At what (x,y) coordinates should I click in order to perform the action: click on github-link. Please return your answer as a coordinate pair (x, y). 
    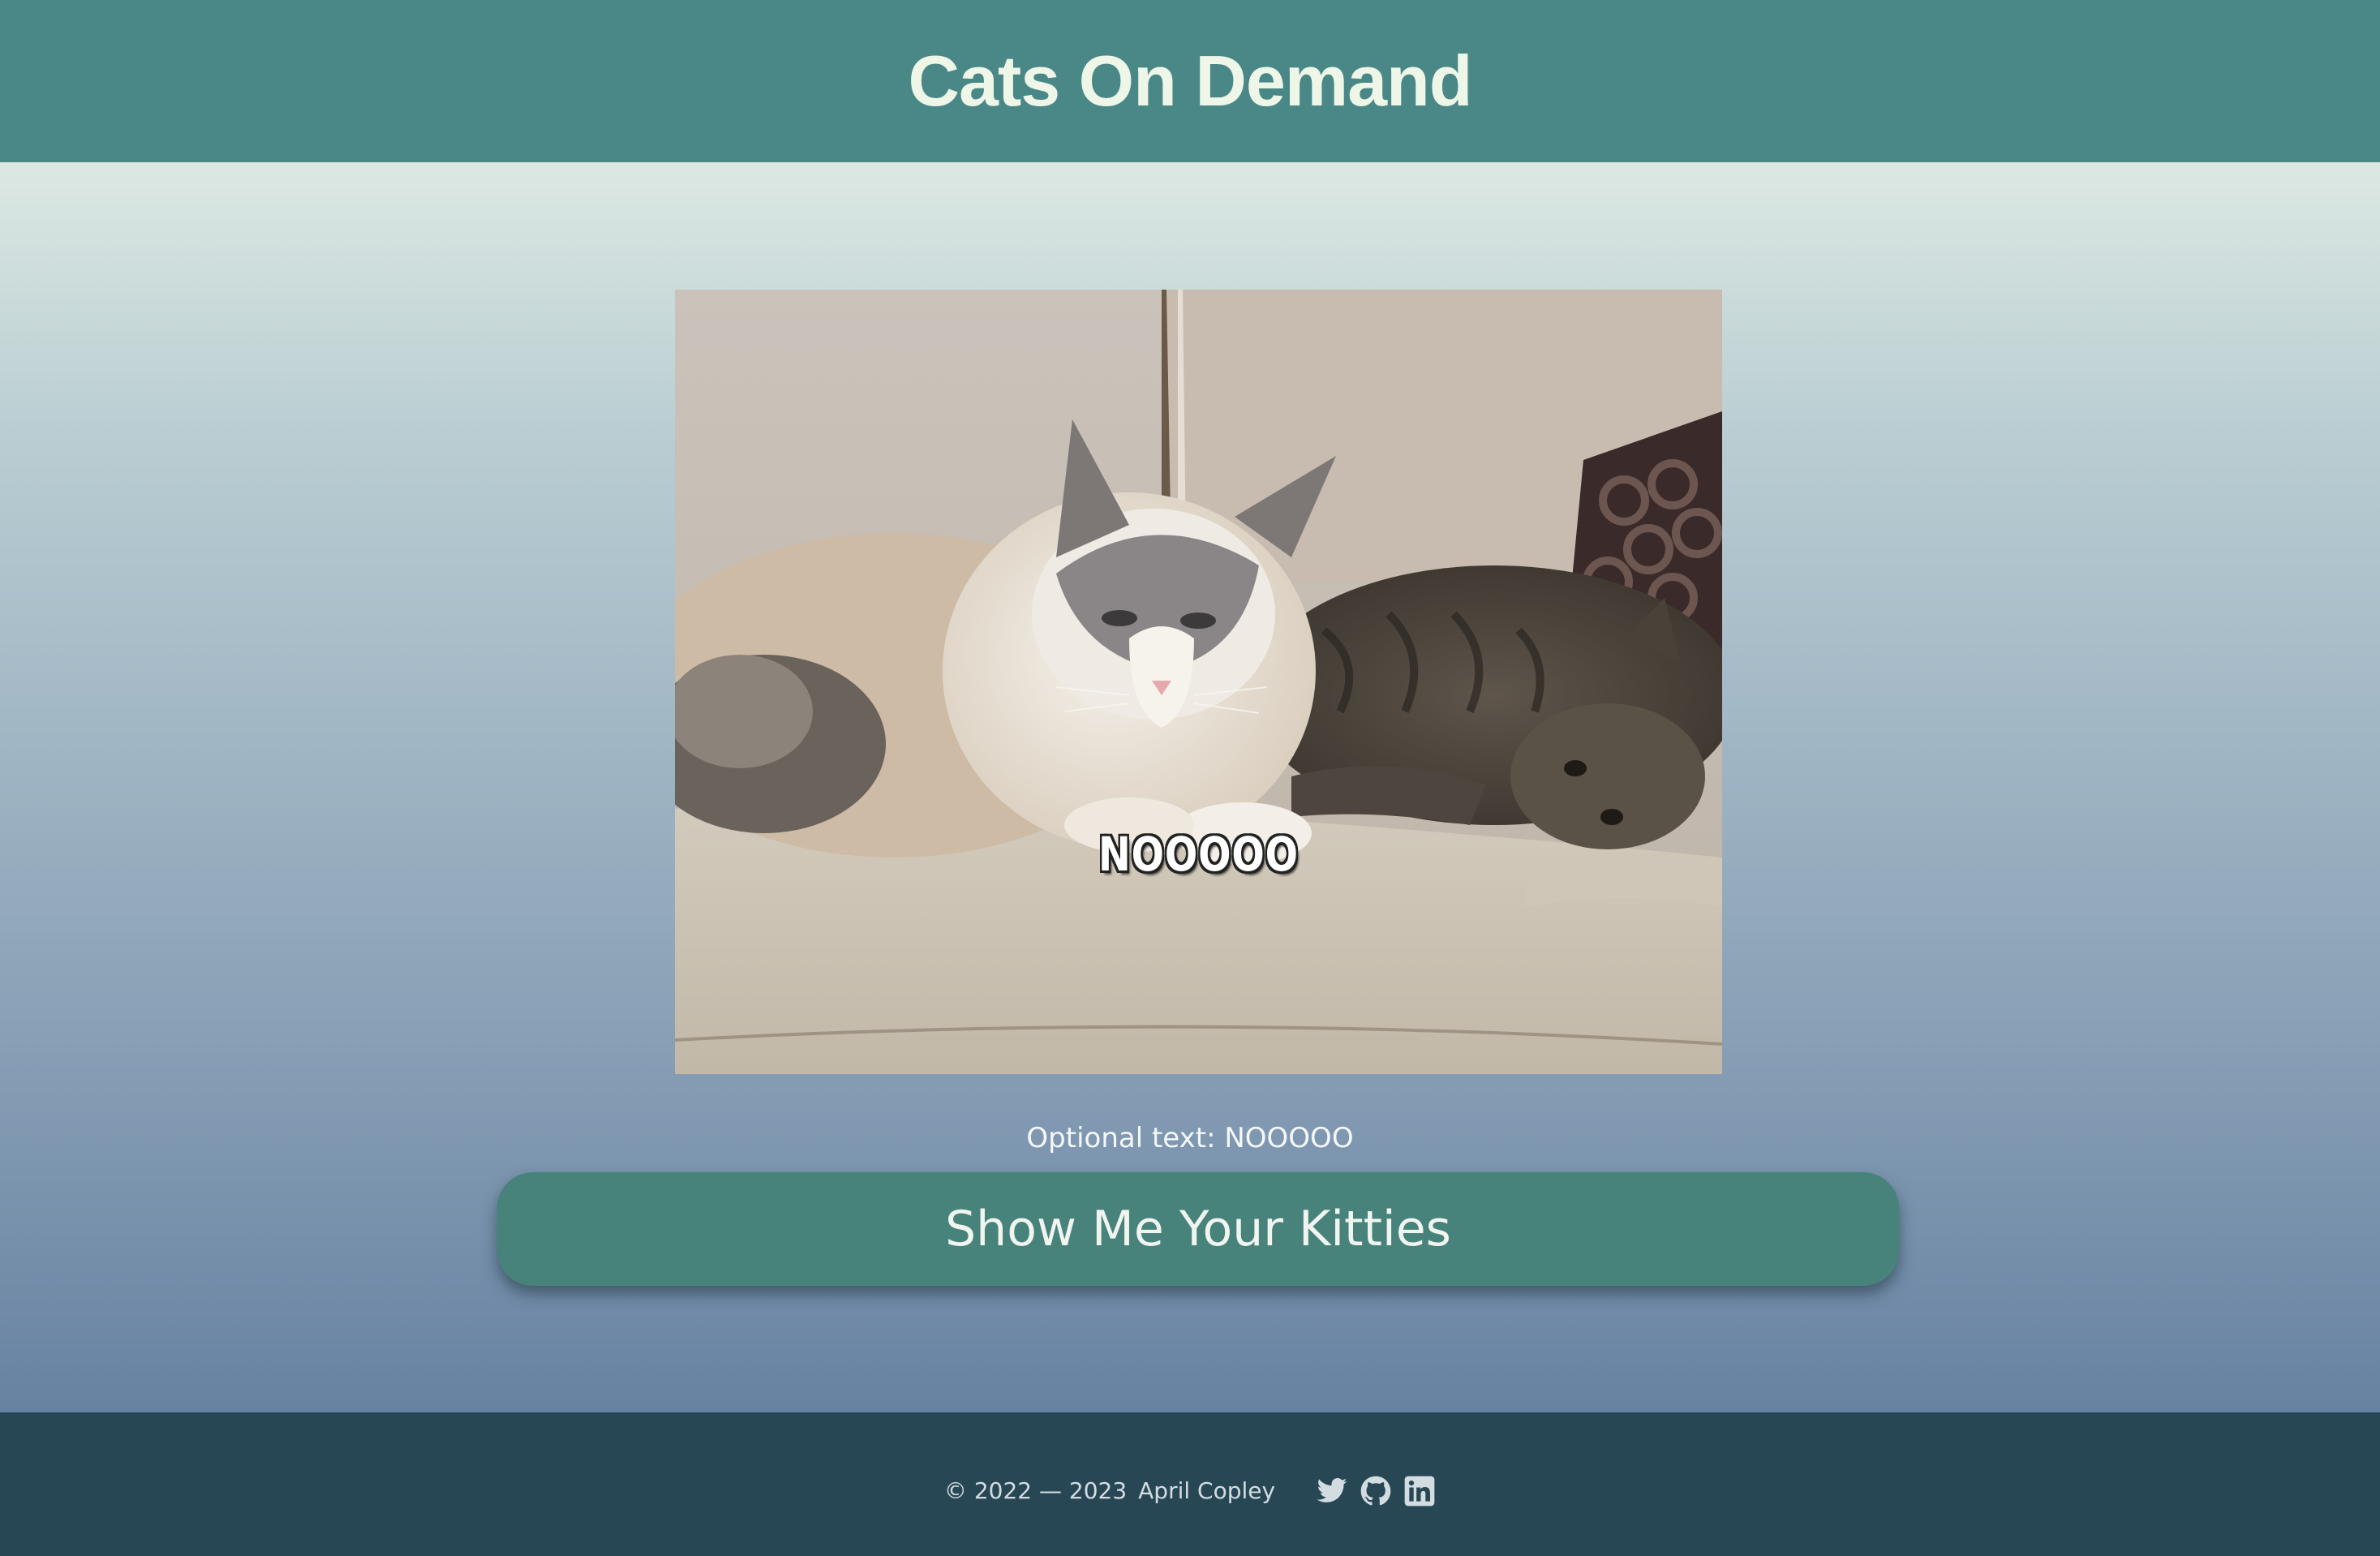
    Looking at the image, I should click on (1376, 1491).